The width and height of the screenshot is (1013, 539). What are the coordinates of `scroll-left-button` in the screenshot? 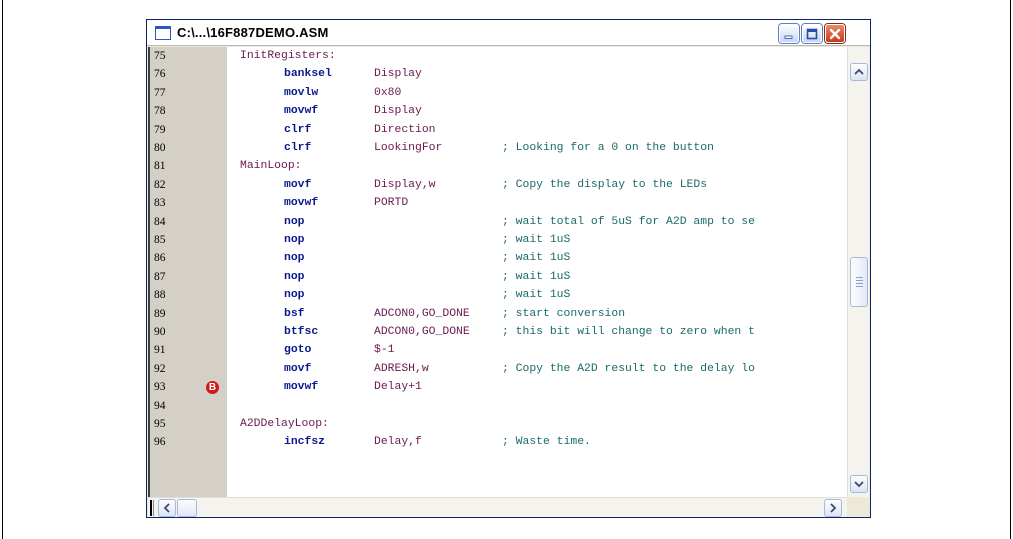 It's located at (167, 508).